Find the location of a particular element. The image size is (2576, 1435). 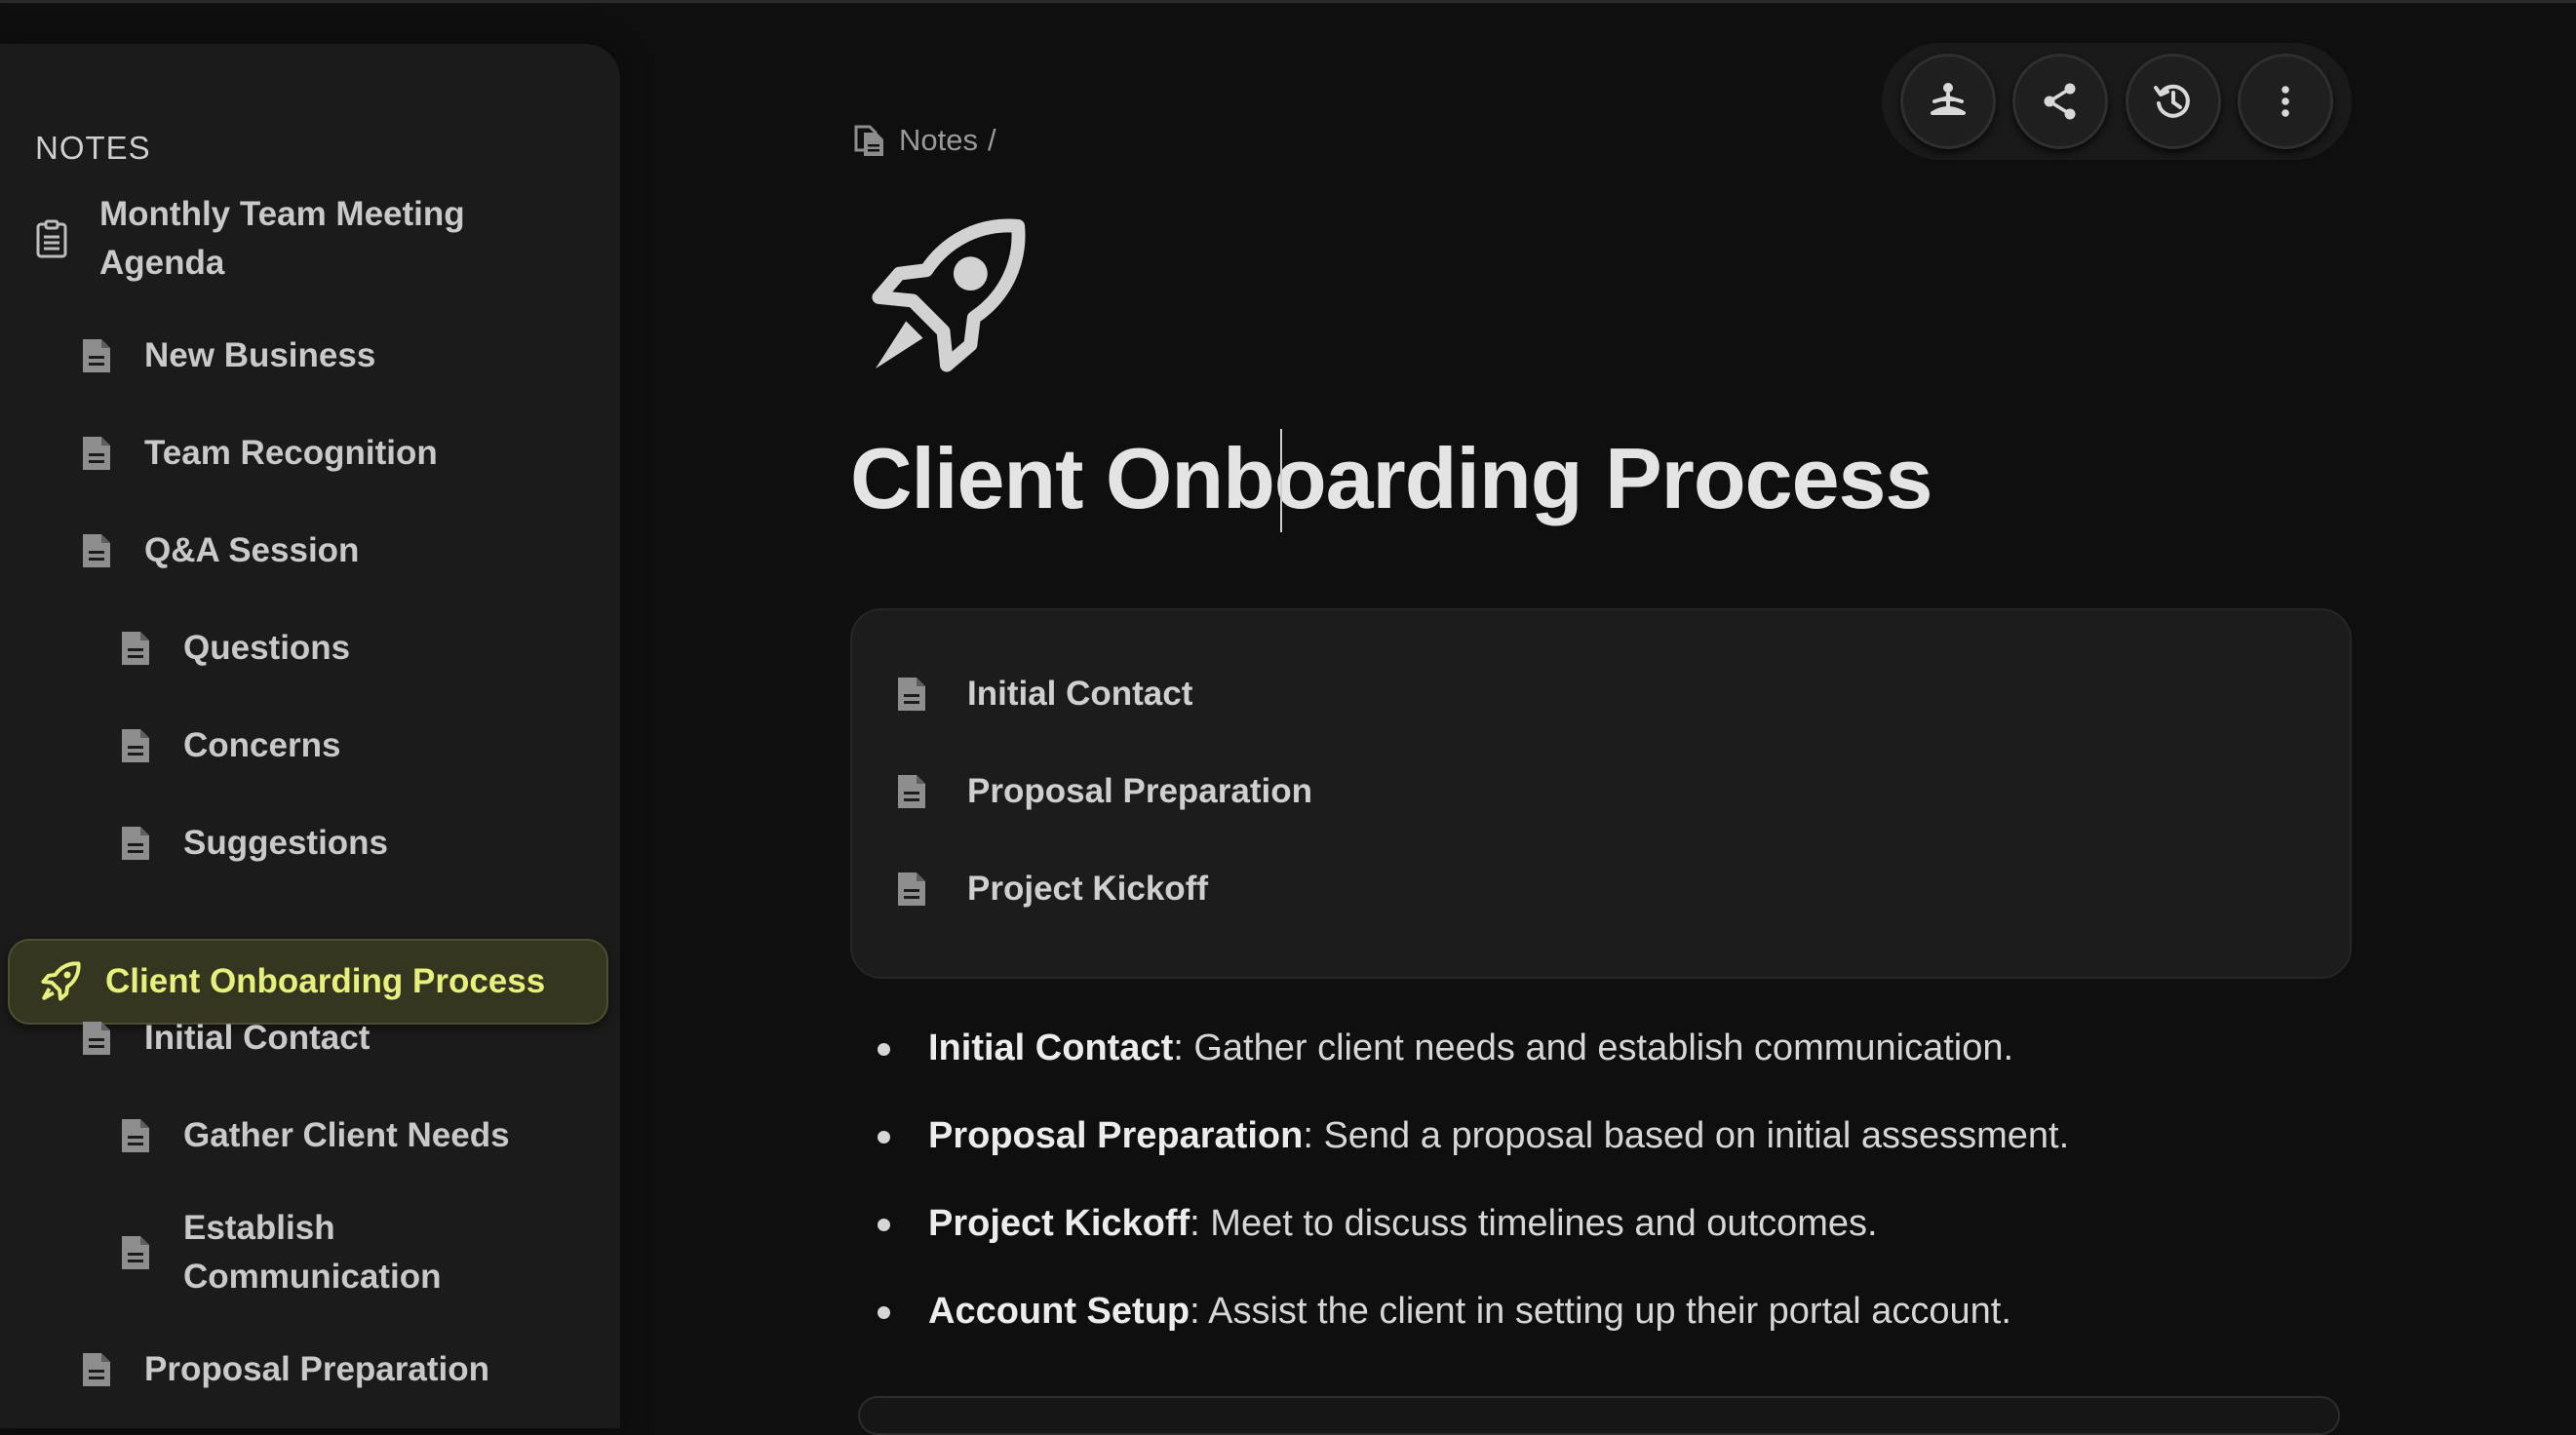

sidebar-item-label: Monthly Team Meeting Agenda is located at coordinates (282, 239).